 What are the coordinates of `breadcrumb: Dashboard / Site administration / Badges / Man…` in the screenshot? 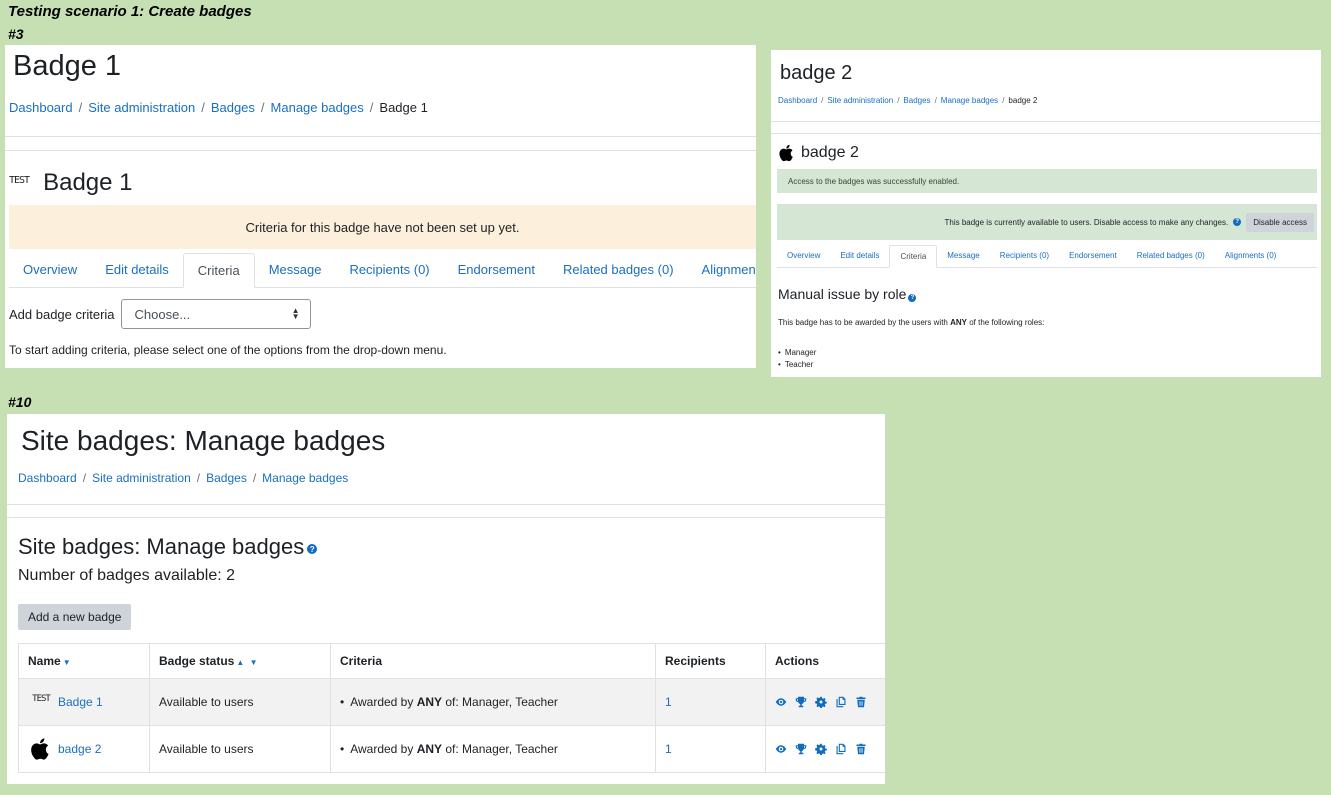 It's located at (183, 478).